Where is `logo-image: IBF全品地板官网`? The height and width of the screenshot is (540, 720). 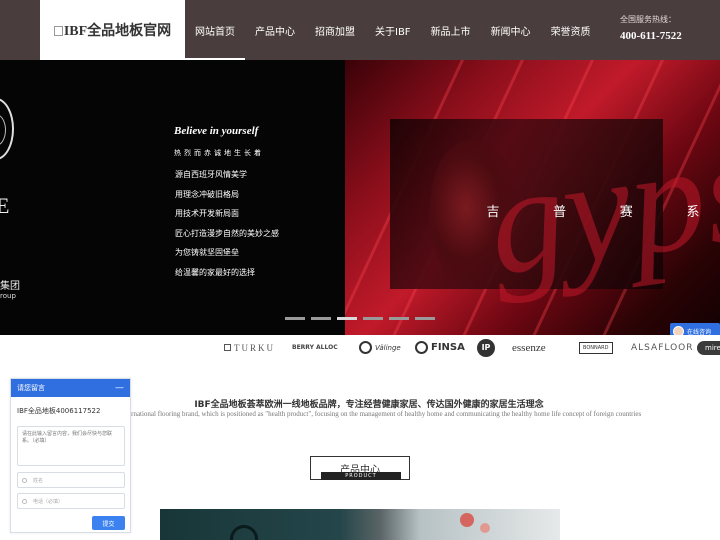 logo-image: IBF全品地板官网 is located at coordinates (112, 30).